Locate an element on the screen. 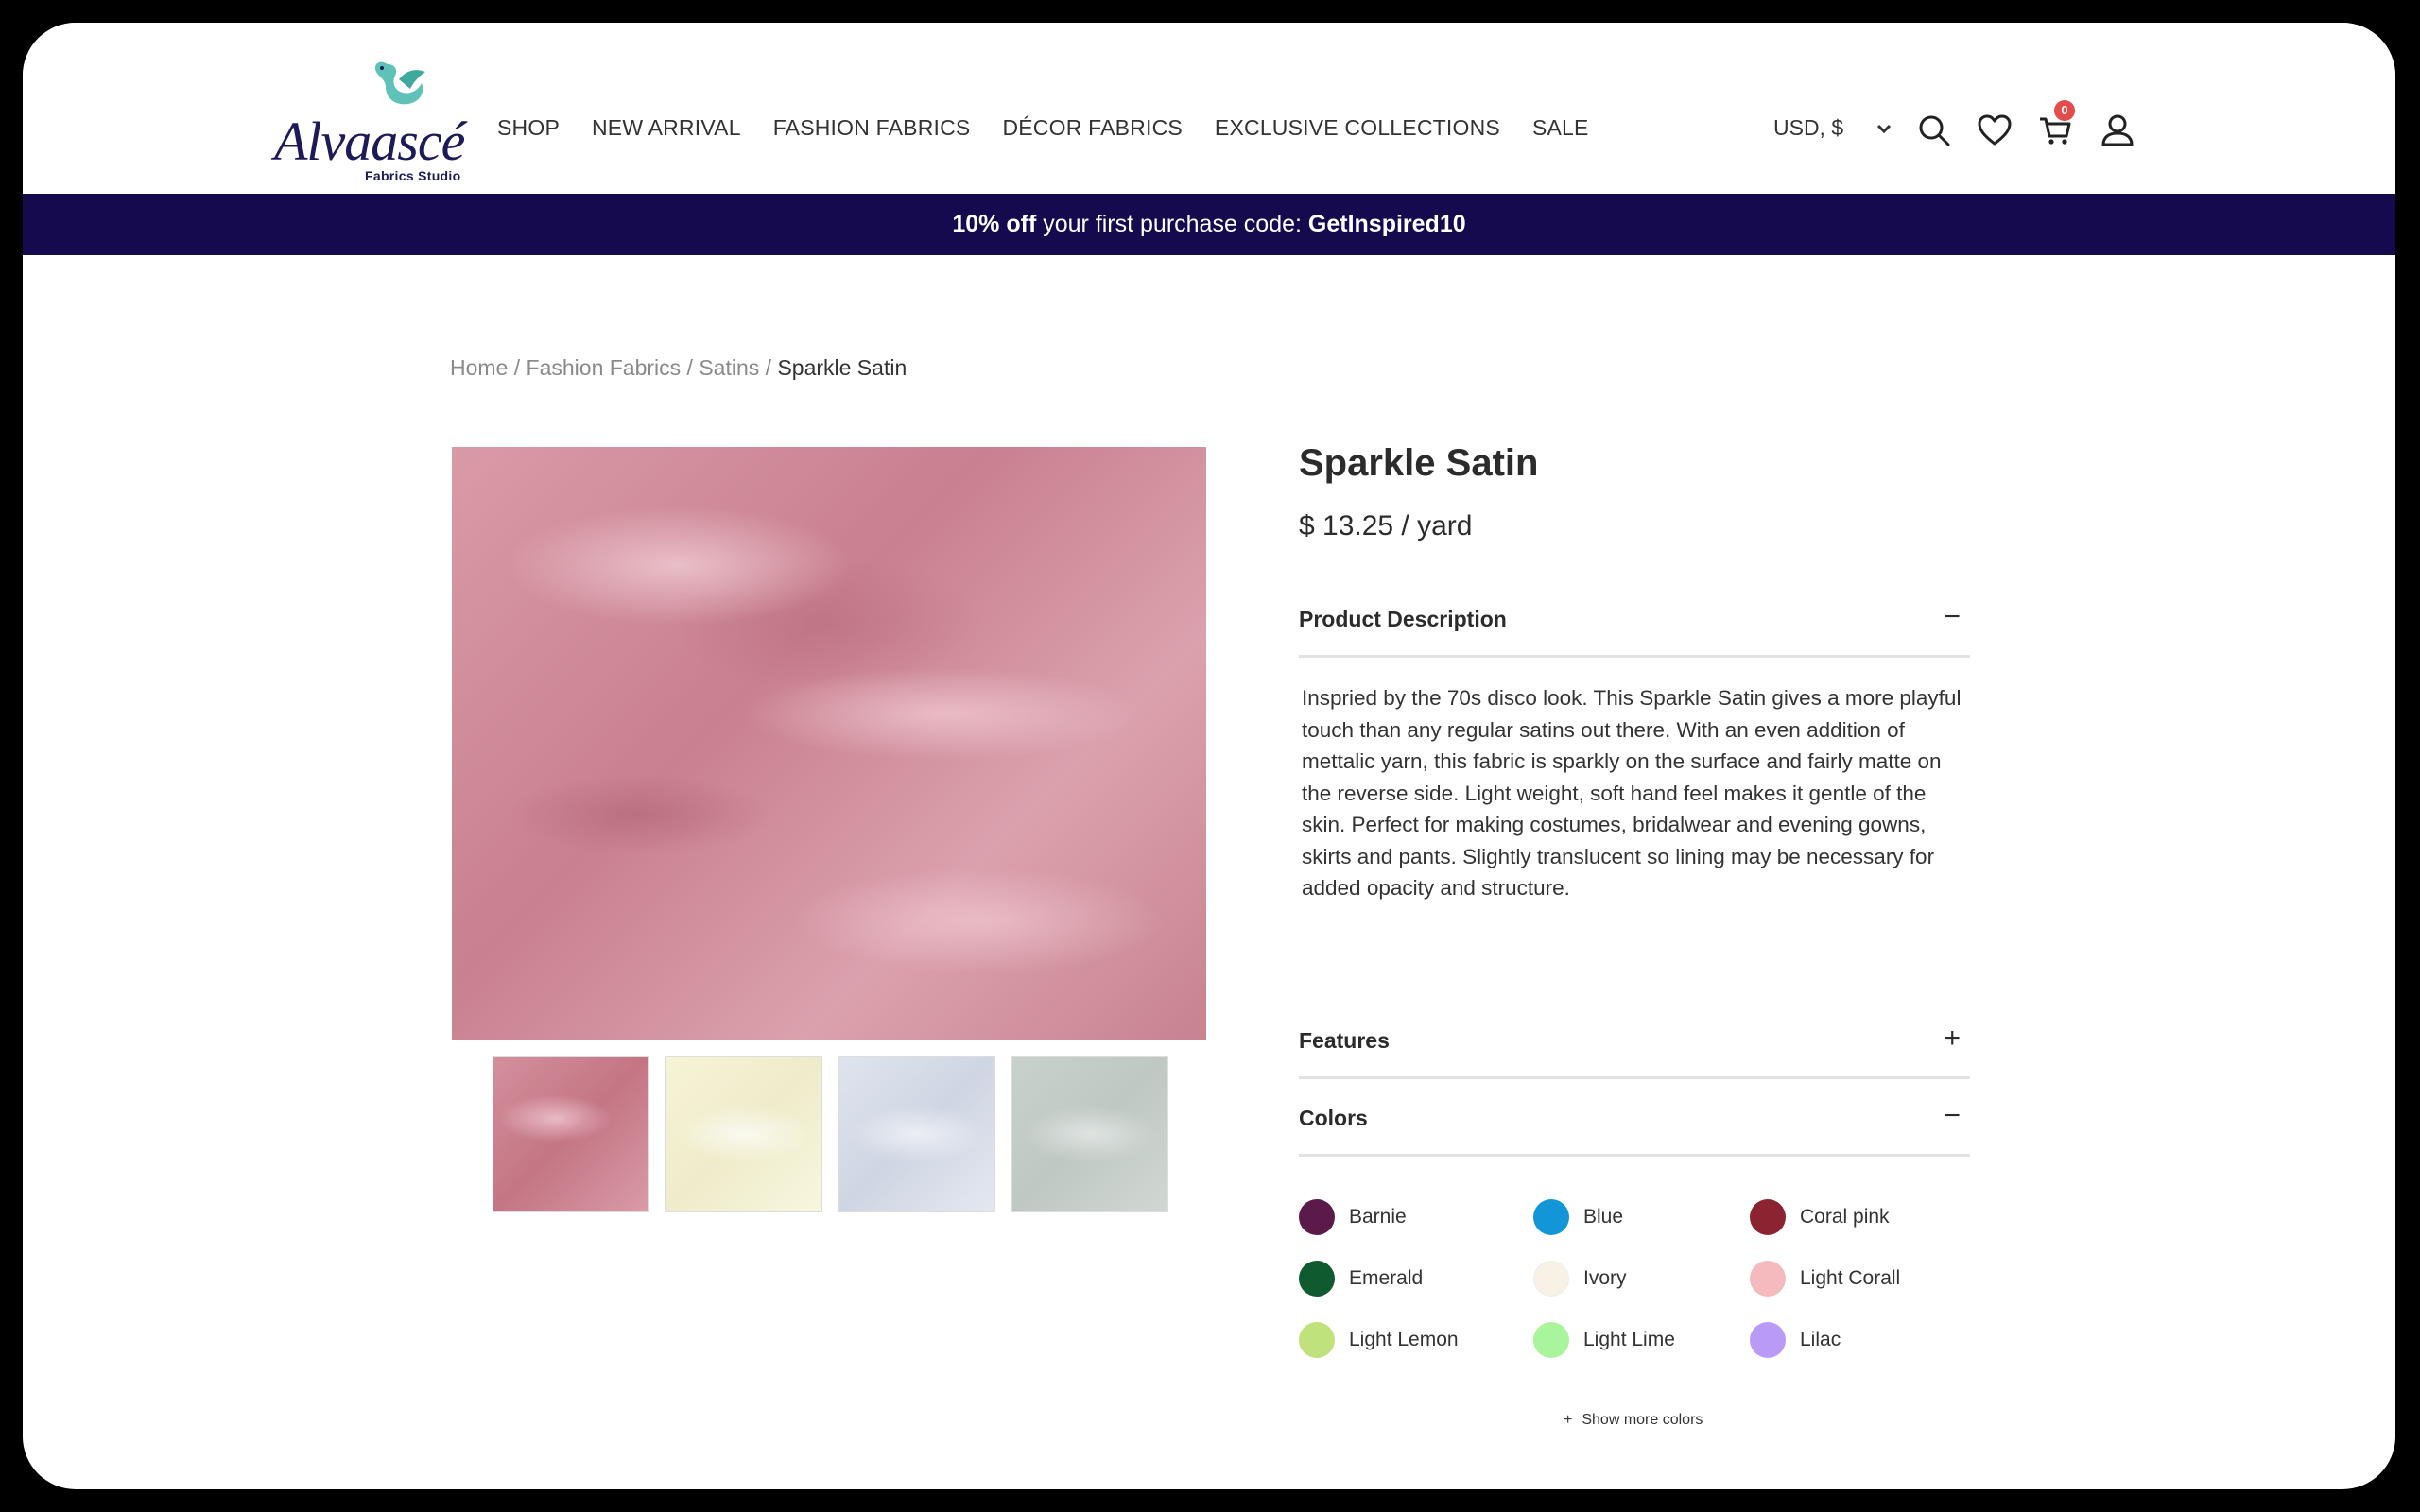  thumbnail-ivory is located at coordinates (744, 1134).